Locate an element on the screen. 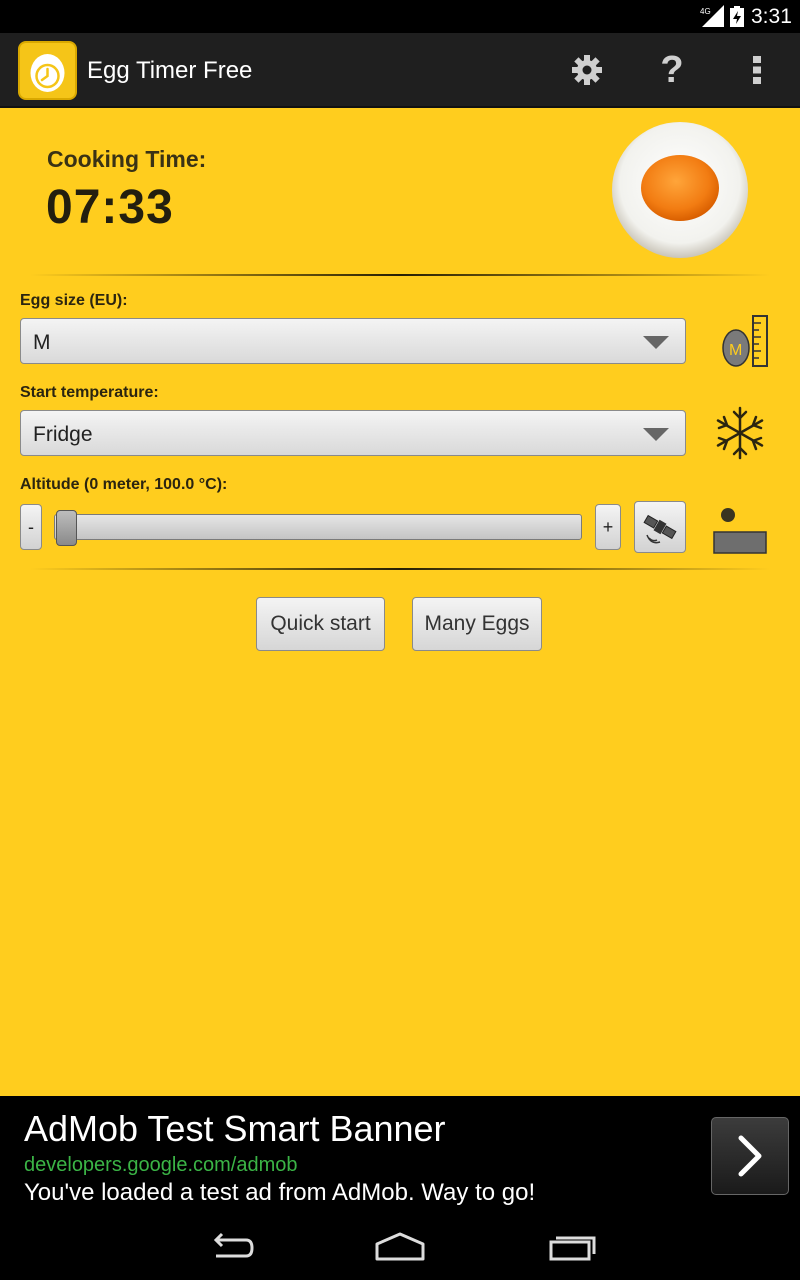 This screenshot has width=800, height=1280. altitude-label: Altitude (0 meter, 100.0 °C): is located at coordinates (124, 484).